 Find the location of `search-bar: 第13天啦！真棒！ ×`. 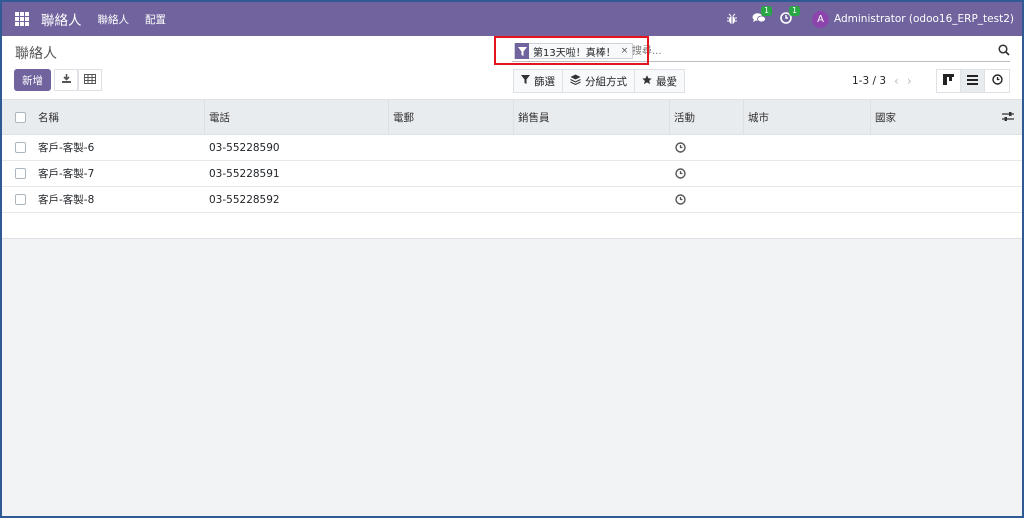

search-bar: 第13天啦！真棒！ × is located at coordinates (761, 52).